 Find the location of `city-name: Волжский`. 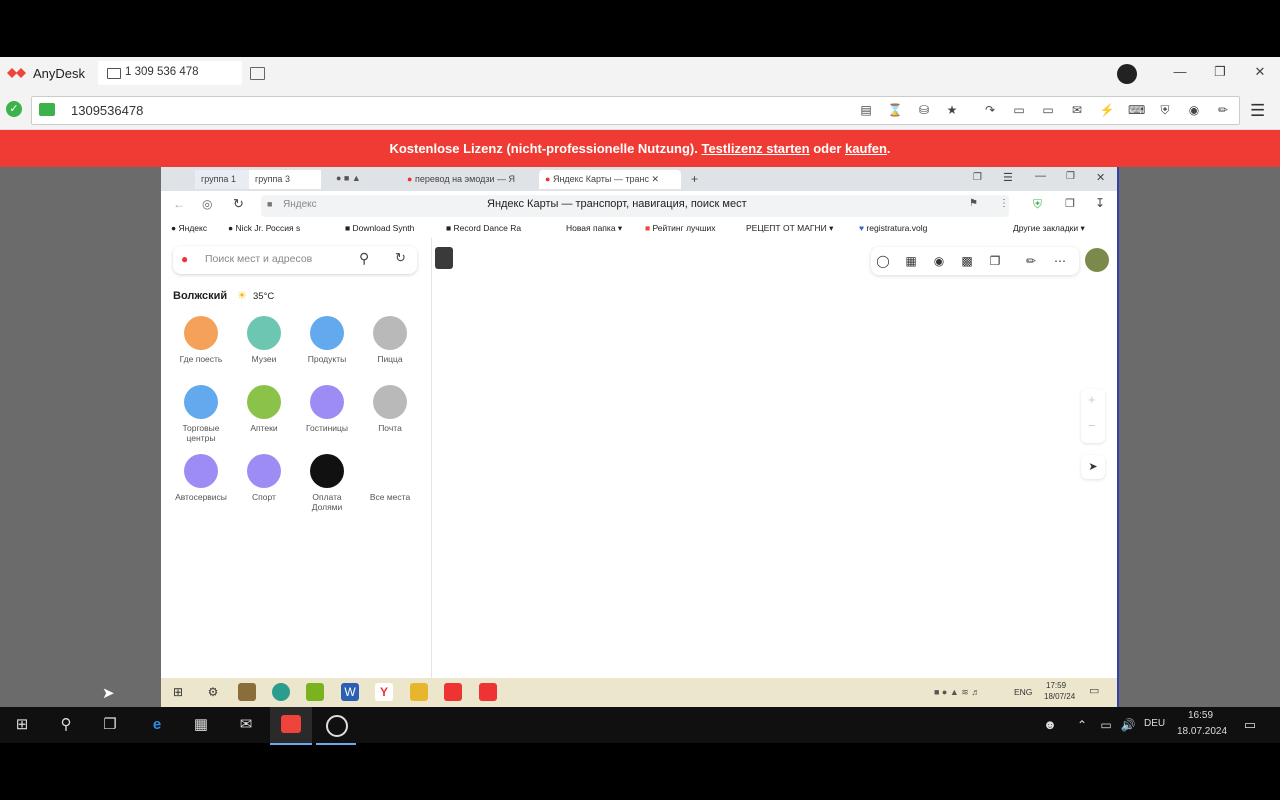

city-name: Волжский is located at coordinates (200, 296).